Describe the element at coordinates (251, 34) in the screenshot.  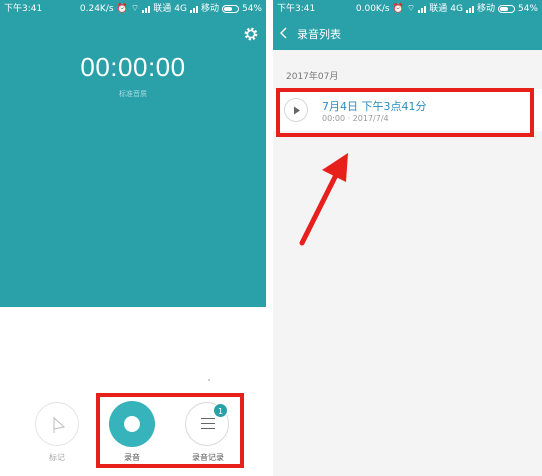
I see `gear-icon` at that location.